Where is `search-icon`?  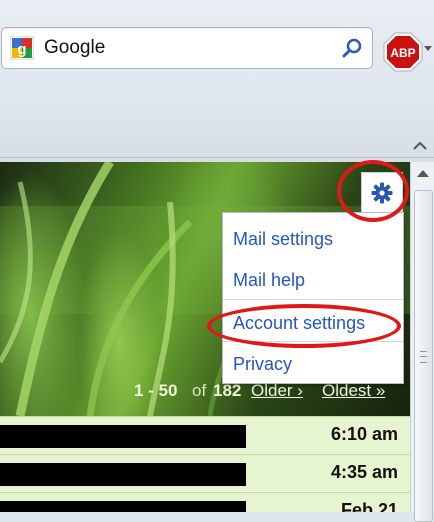
search-icon is located at coordinates (353, 48).